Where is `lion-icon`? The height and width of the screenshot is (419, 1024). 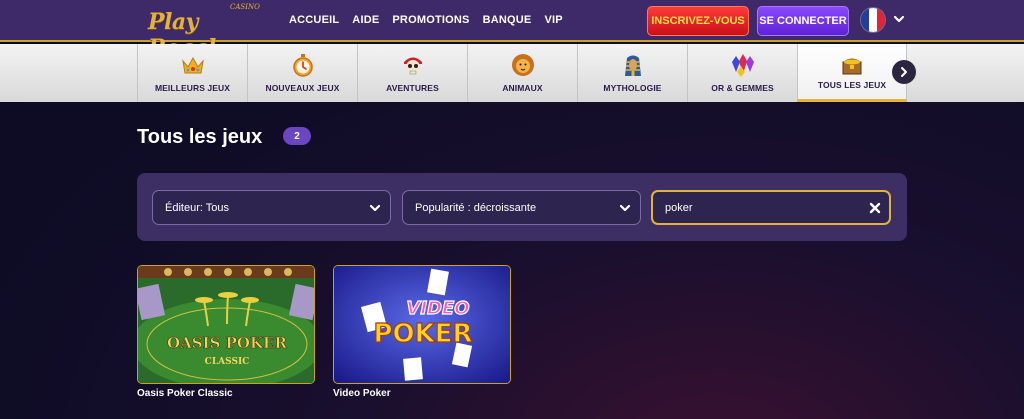
lion-icon is located at coordinates (522, 65).